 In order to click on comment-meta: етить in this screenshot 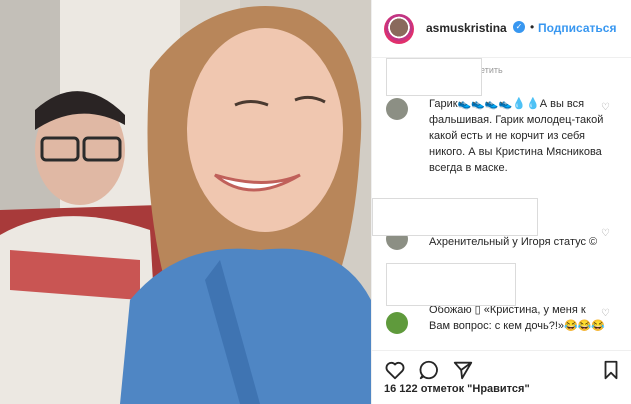, I will do `click(491, 70)`.